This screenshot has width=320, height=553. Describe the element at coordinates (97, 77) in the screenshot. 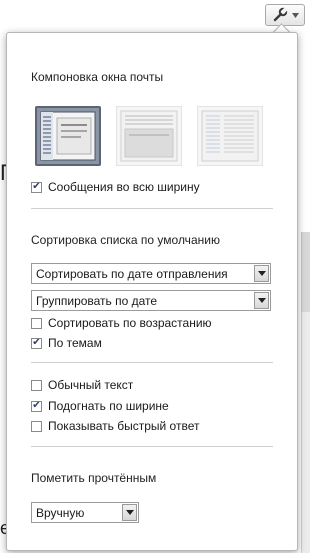

I see `layout-section-title: Компоновка окна почты` at that location.